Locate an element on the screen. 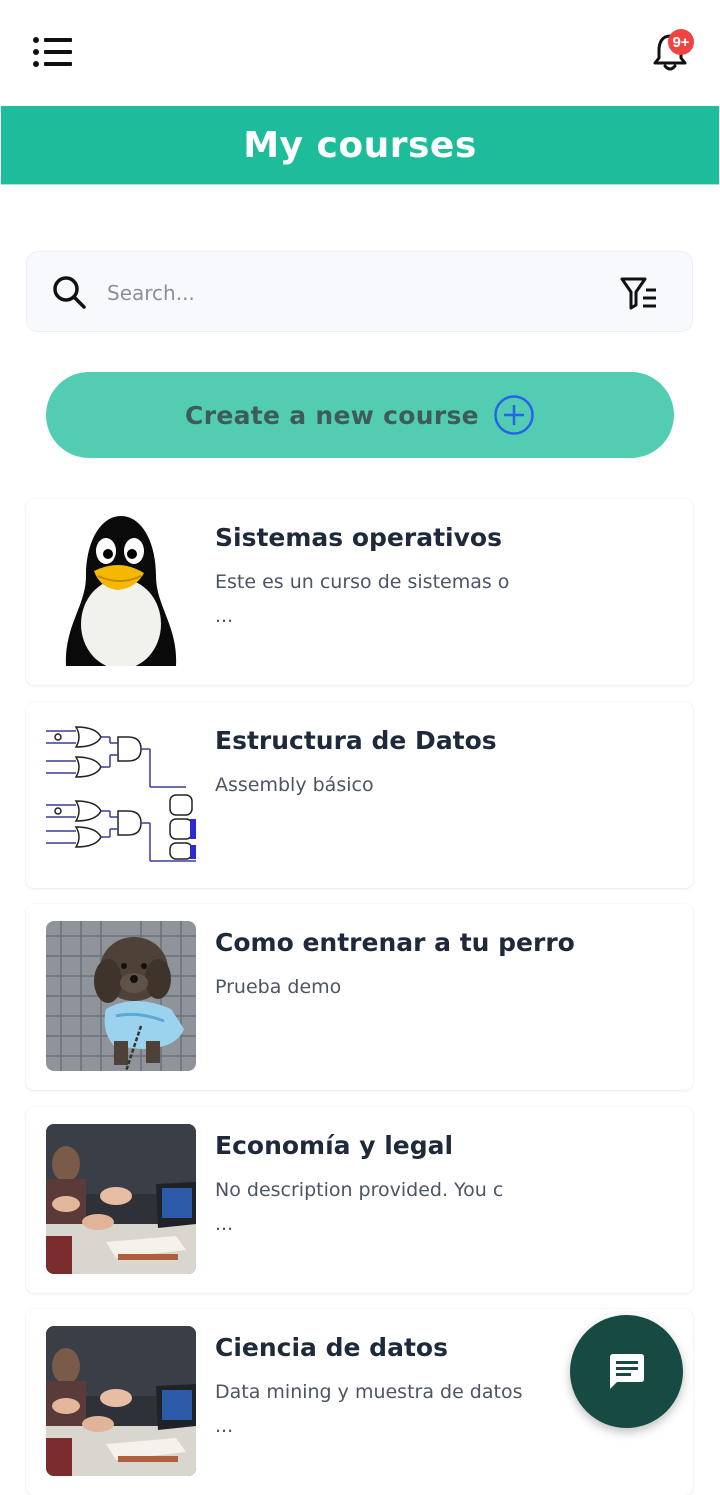  search-bar is located at coordinates (359, 291).